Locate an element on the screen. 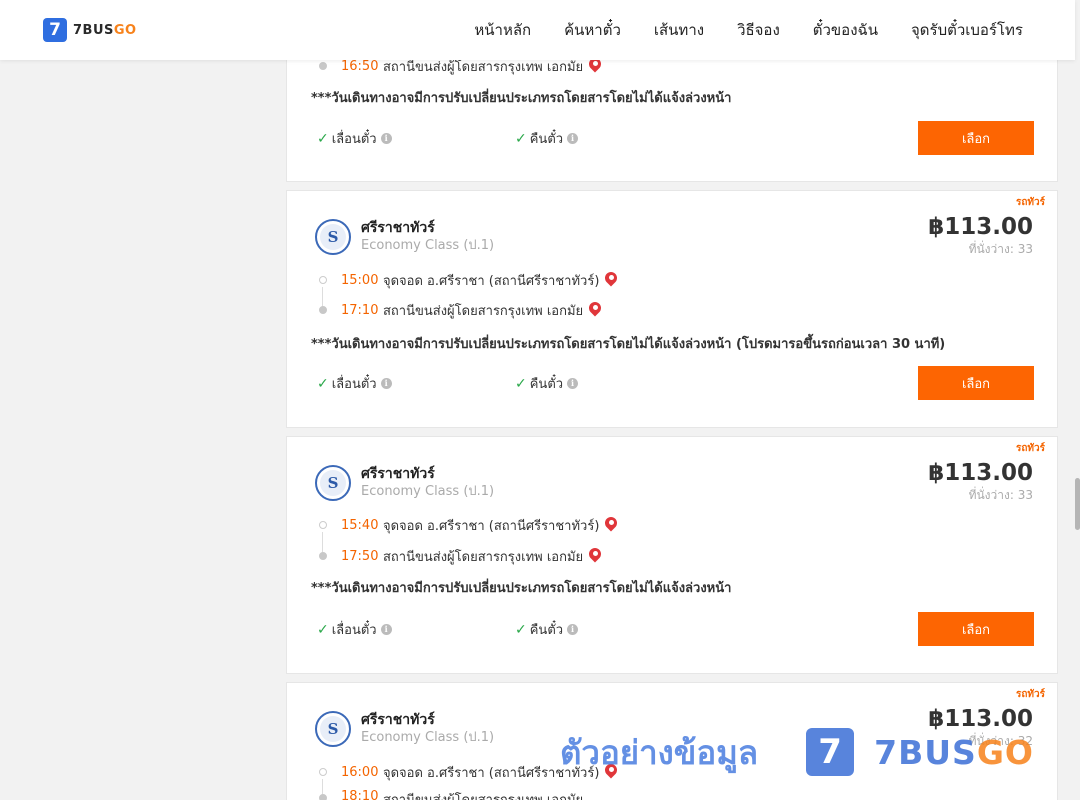 This screenshot has height=800, width=1080. site-logo: 7 7BUSGO is located at coordinates (90, 30).